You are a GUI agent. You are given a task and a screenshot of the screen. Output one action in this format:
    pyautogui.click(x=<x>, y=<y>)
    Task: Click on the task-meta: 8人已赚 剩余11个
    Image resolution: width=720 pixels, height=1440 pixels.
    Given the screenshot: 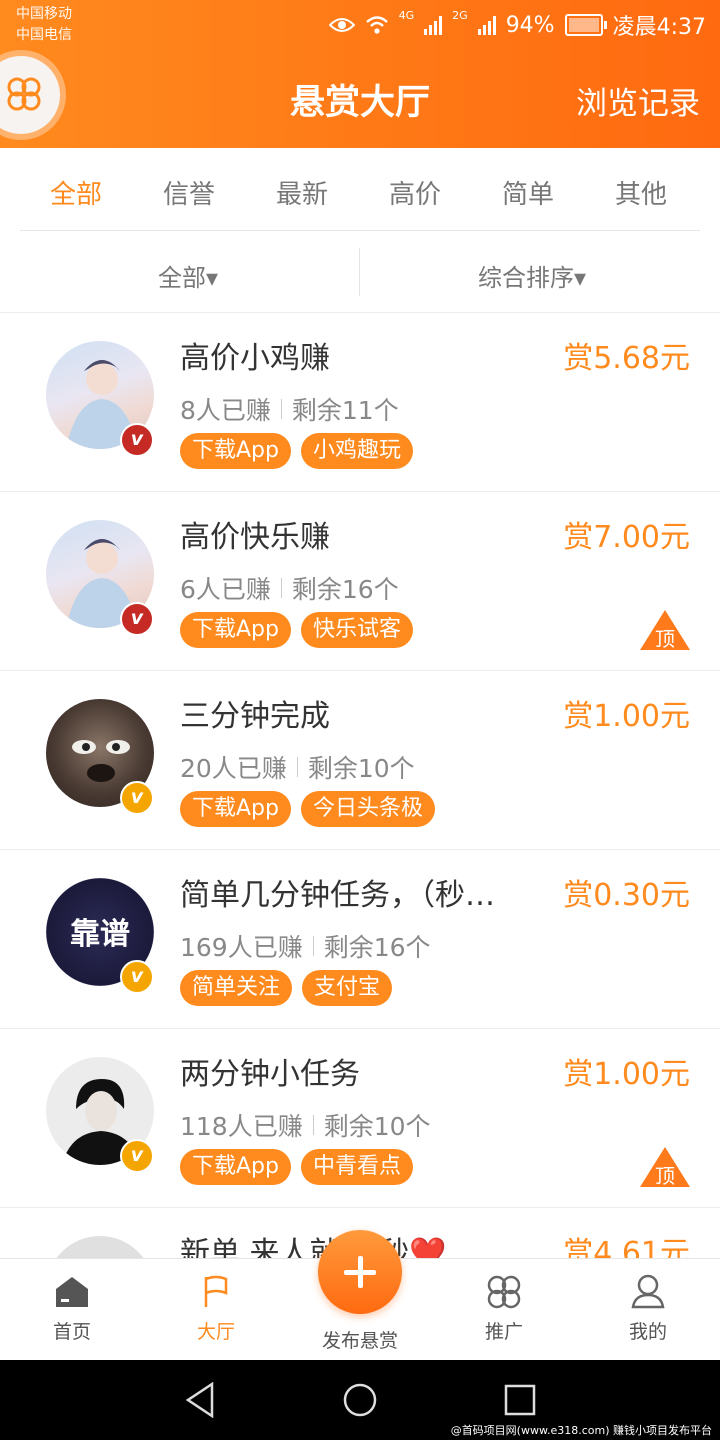 What is the action you would take?
    pyautogui.click(x=289, y=409)
    